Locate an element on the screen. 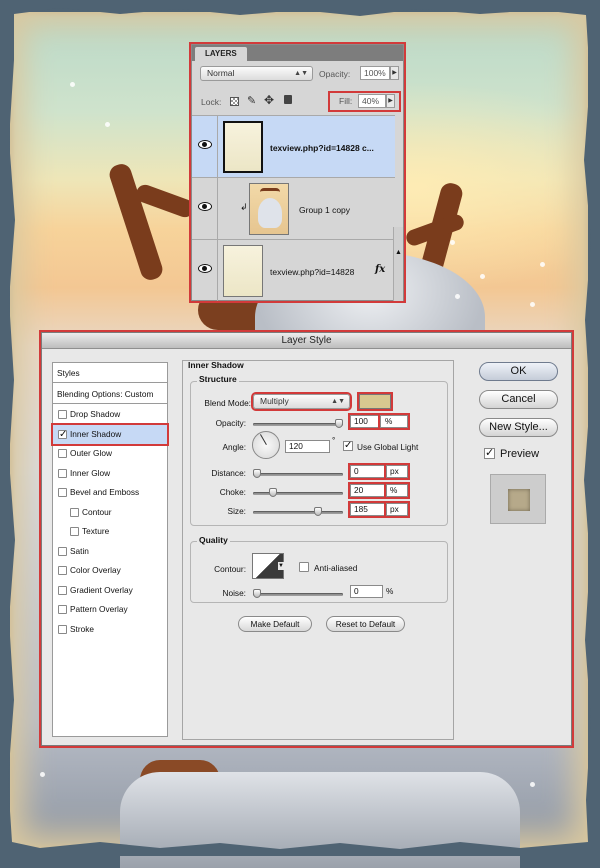 Image resolution: width=600 pixels, height=868 pixels. yeti-thumb-body is located at coordinates (270, 213).